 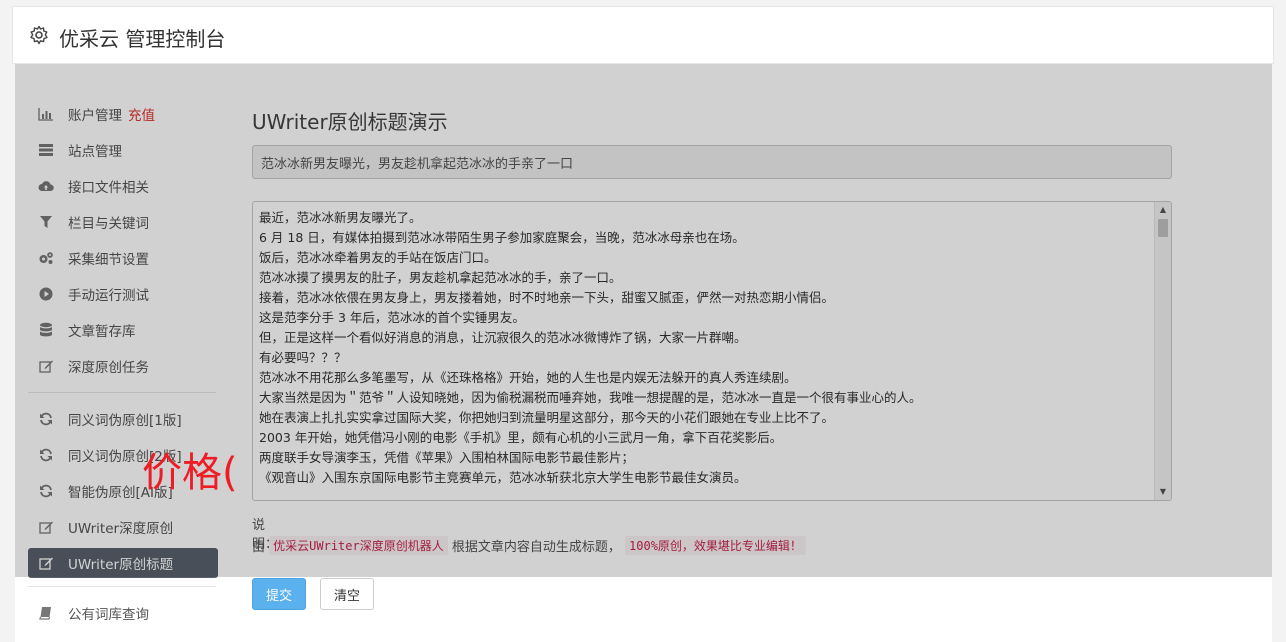 What do you see at coordinates (141, 114) in the screenshot?
I see `recharge-link: 充值` at bounding box center [141, 114].